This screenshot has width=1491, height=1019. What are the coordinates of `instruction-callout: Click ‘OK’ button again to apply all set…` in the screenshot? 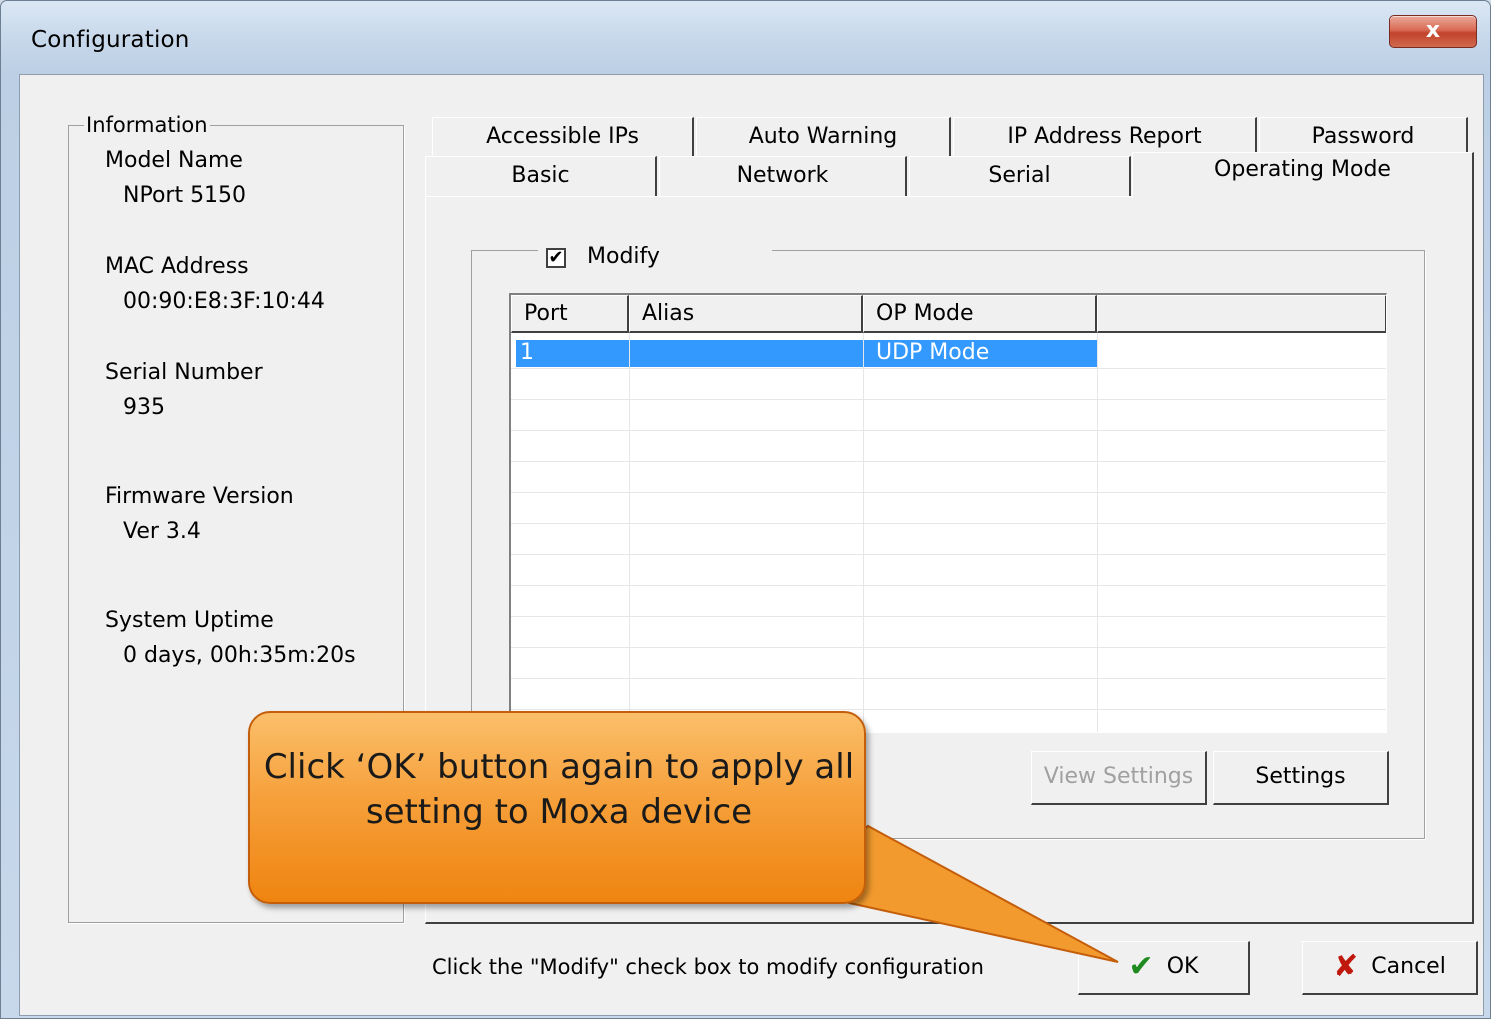 It's located at (557, 807).